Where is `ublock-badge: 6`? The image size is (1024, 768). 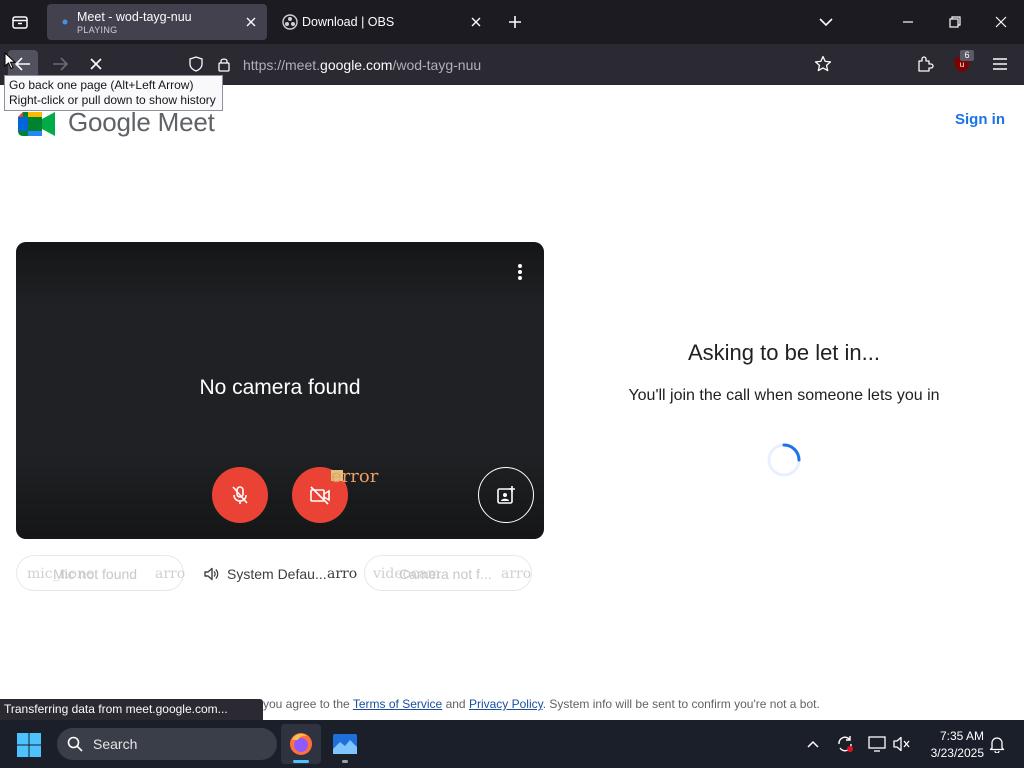 ublock-badge: 6 is located at coordinates (967, 55).